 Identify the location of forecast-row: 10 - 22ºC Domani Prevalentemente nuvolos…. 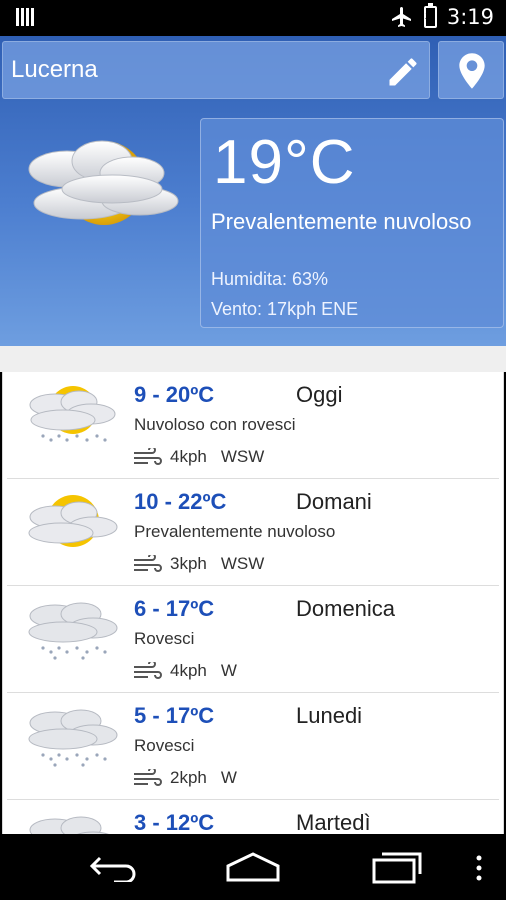
(253, 532).